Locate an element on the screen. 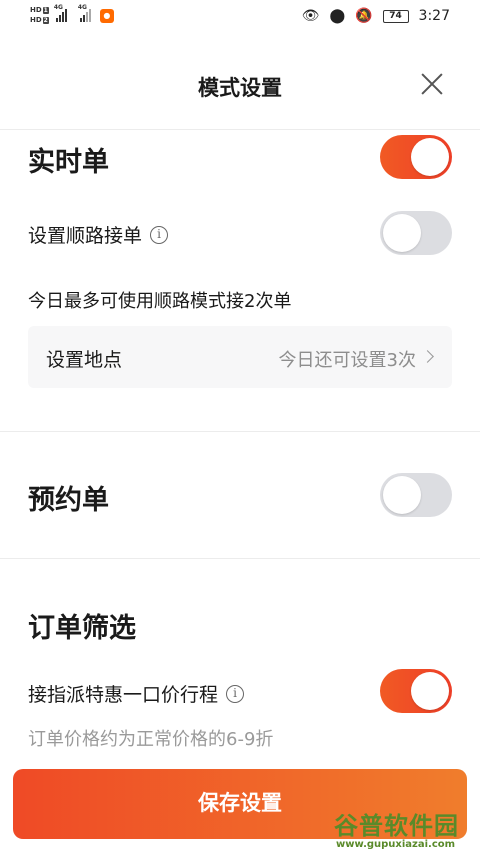 This screenshot has height=853, width=480. status-left: HD 1 HD 2 4G 4G ● is located at coordinates (72, 14).